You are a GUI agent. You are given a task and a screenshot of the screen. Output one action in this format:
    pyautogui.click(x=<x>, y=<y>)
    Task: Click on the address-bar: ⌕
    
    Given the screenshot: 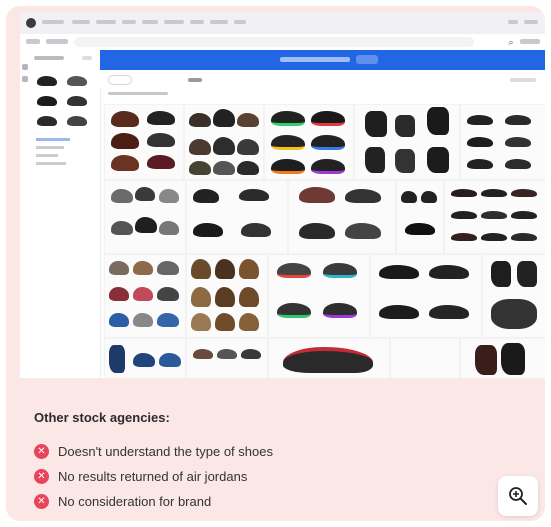 What is the action you would take?
    pyautogui.click(x=282, y=42)
    